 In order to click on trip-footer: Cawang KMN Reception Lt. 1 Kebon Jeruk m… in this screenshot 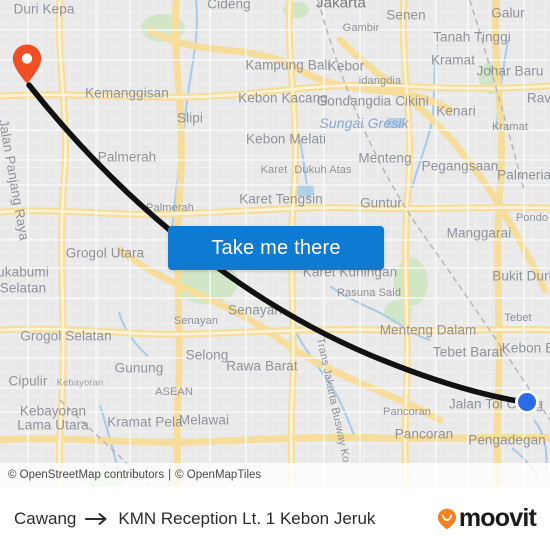, I will do `click(275, 518)`.